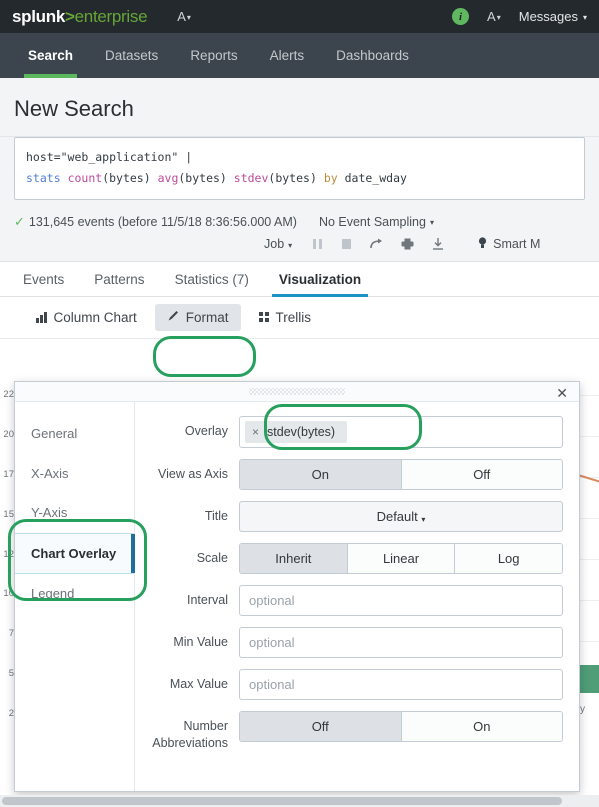  Describe the element at coordinates (255, 432) in the screenshot. I see `remove-chip-icon: ×` at that location.